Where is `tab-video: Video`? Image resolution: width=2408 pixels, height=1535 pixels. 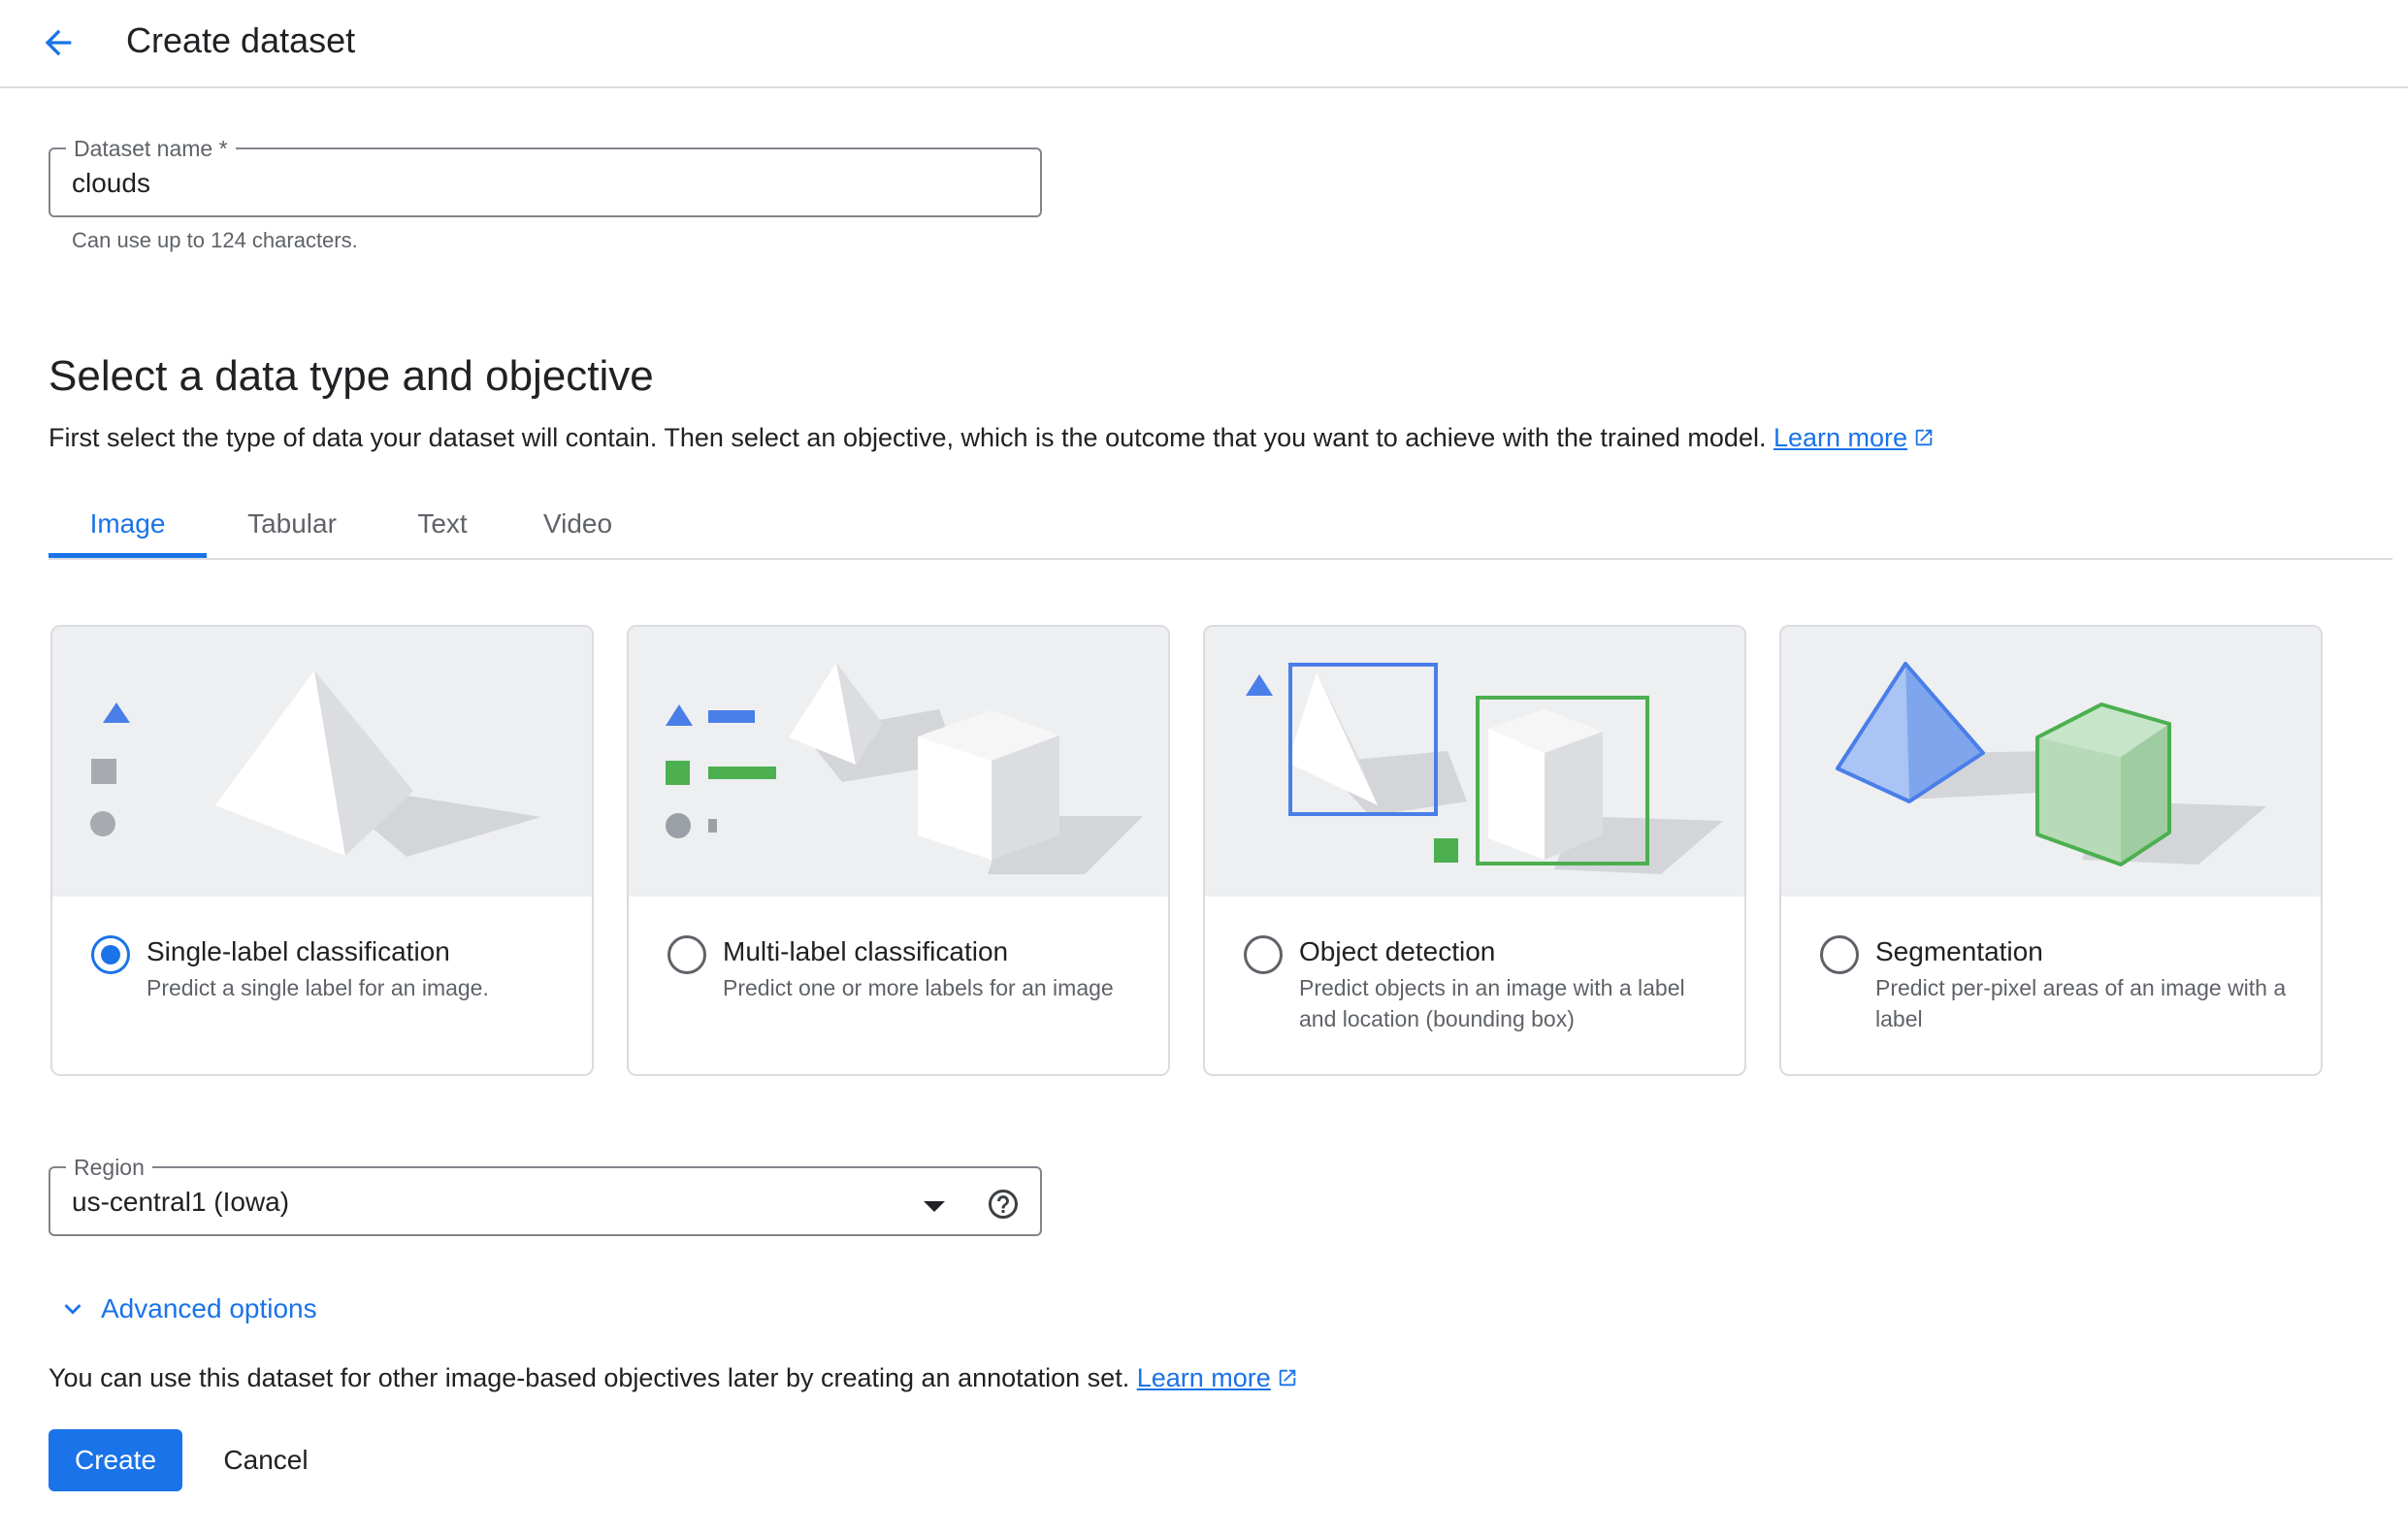 tab-video: Video is located at coordinates (577, 527).